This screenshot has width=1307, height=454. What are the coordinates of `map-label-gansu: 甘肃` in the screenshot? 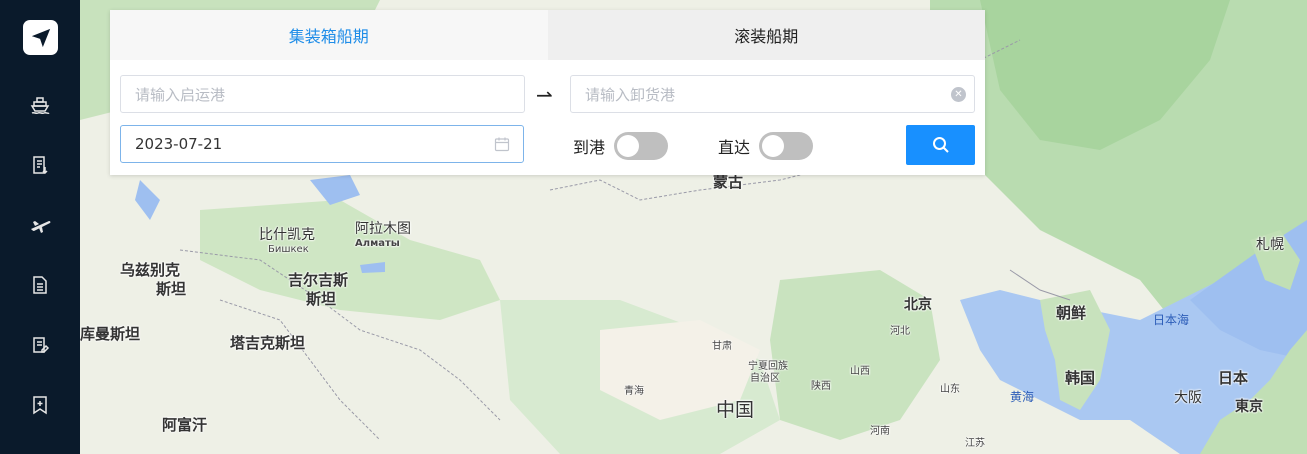 It's located at (722, 346).